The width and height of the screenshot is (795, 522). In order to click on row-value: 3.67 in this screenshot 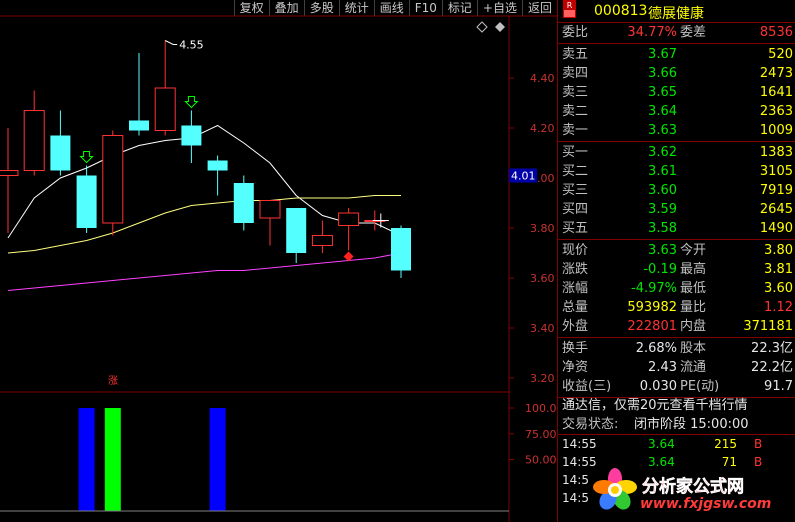, I will do `click(662, 54)`.